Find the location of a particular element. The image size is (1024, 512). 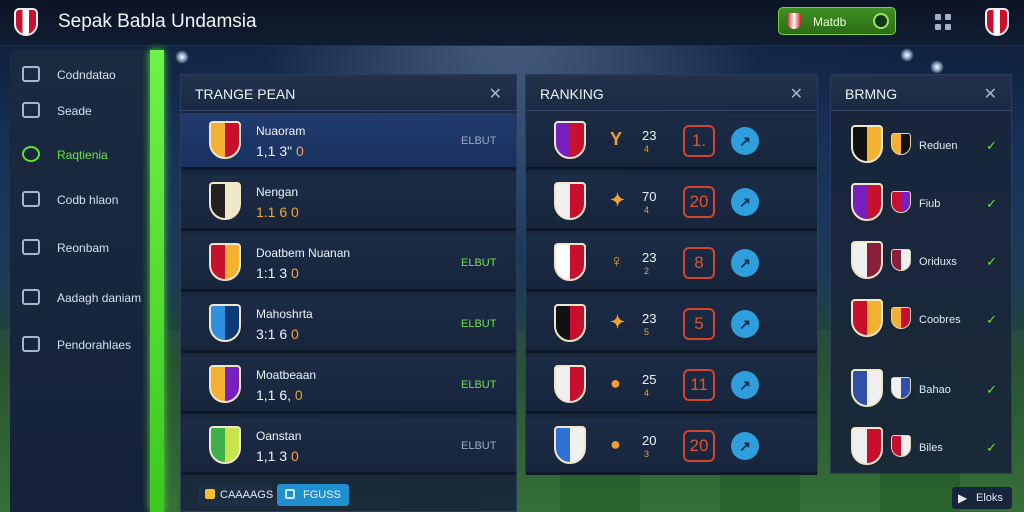

score-a: 1.1 6 is located at coordinates (272, 212).